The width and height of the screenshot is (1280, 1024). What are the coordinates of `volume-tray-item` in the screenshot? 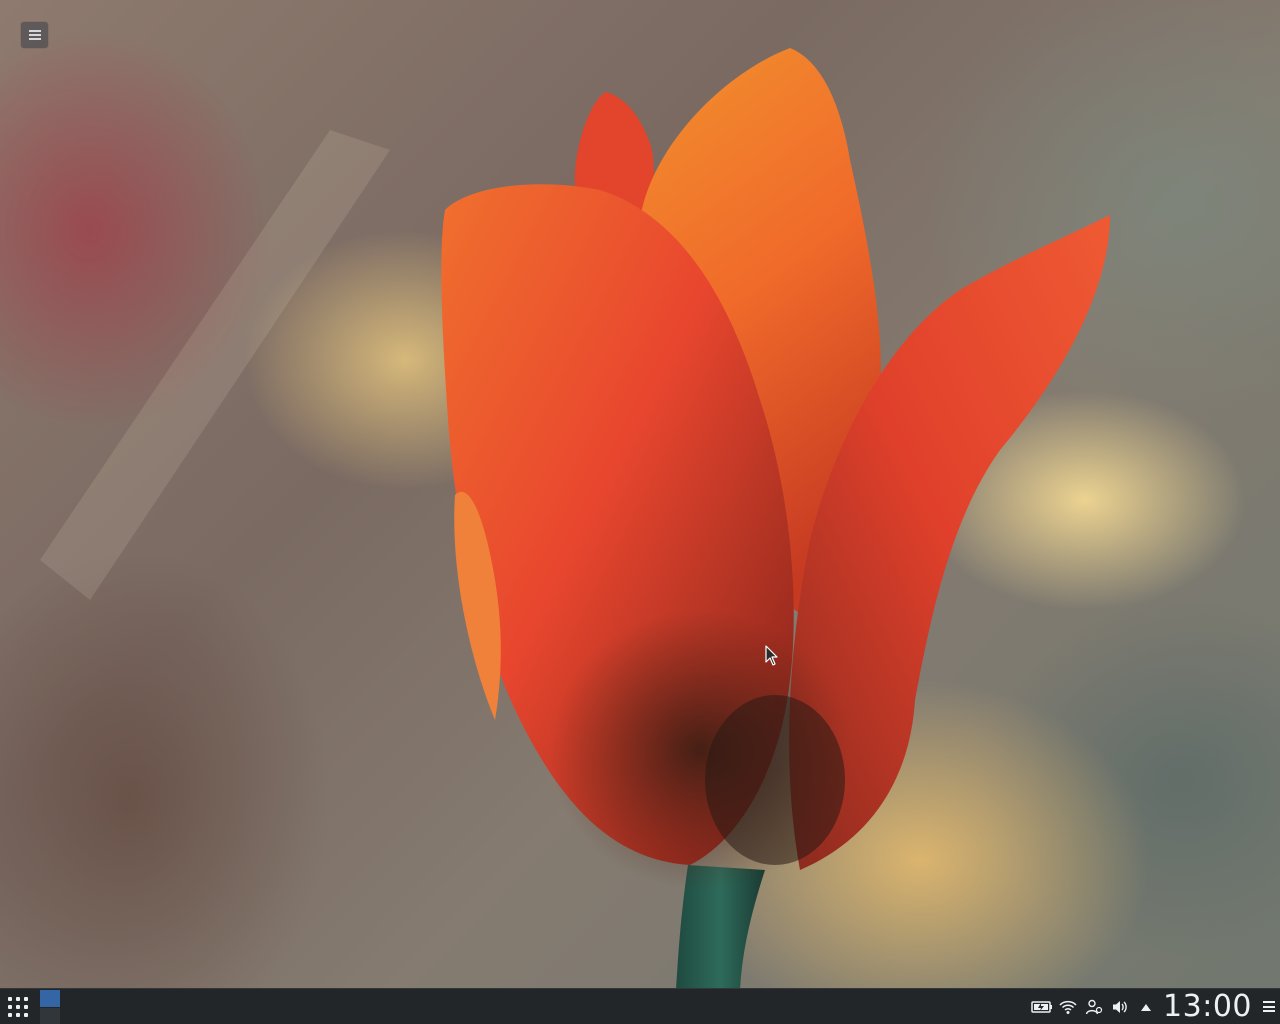 It's located at (1120, 1006).